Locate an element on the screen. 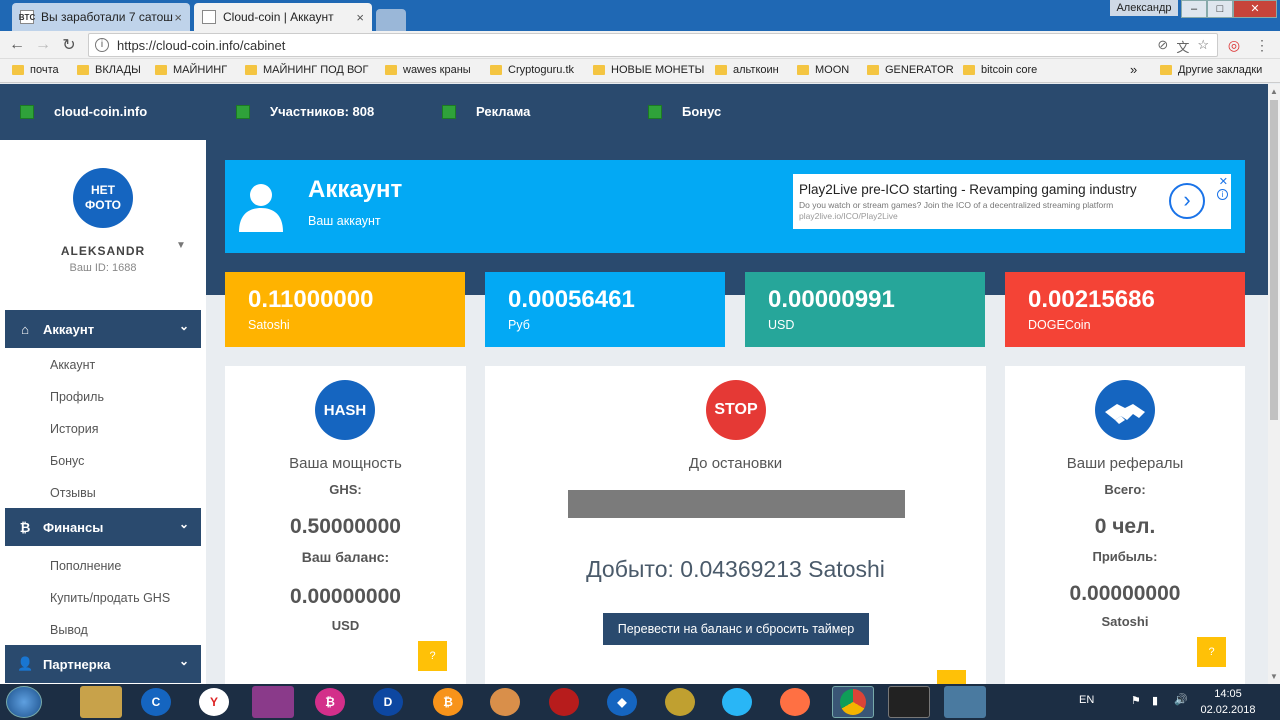 The height and width of the screenshot is (720, 1280). bookmarks-overflow-button: » is located at coordinates (1133, 69).